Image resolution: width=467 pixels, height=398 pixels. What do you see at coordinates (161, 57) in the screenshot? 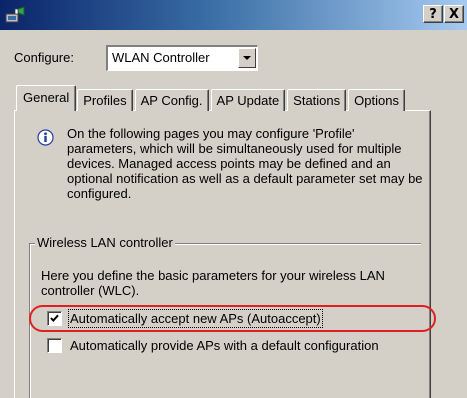
I see `configure-selected-value: WLAN Controller` at bounding box center [161, 57].